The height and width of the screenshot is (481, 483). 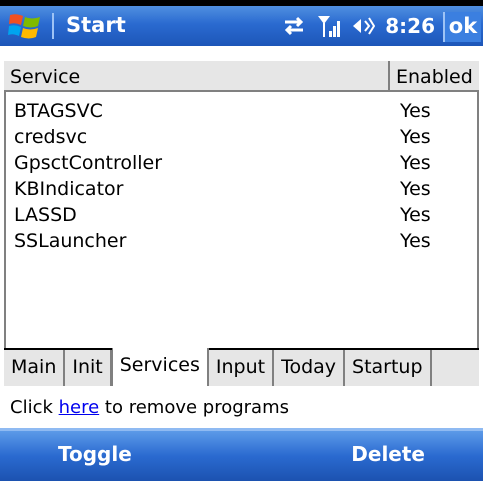 I want to click on remove-programs-link: here, so click(x=79, y=407).